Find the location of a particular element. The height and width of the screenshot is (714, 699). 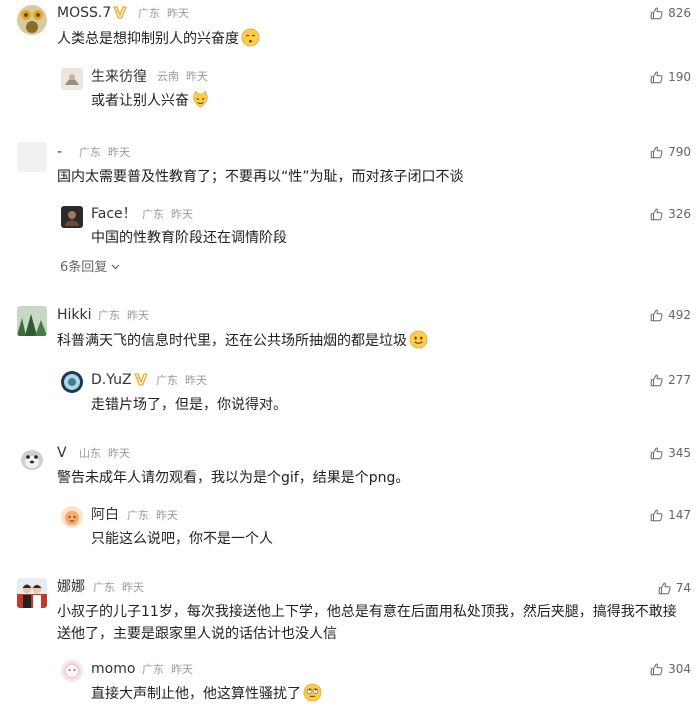

comment-author: MOSS.7 is located at coordinates (92, 13).